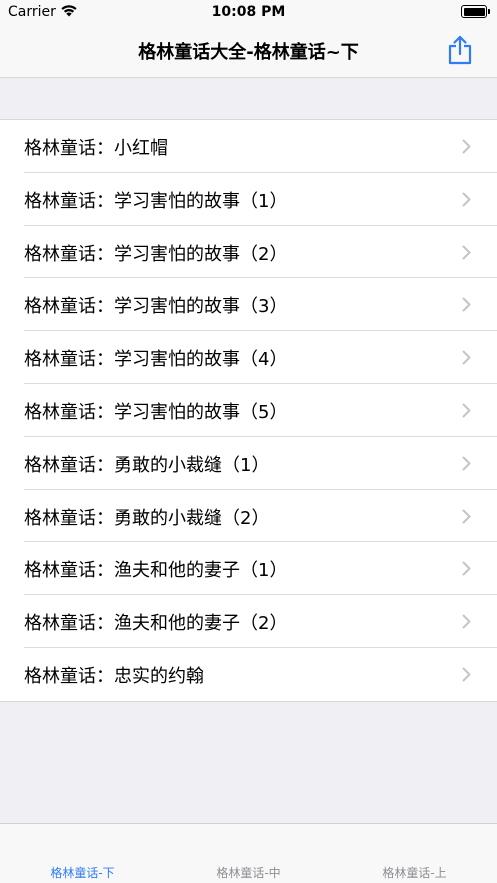  Describe the element at coordinates (156, 201) in the screenshot. I see `list-item-label: 格林童话：学习害怕的故事（1）` at that location.